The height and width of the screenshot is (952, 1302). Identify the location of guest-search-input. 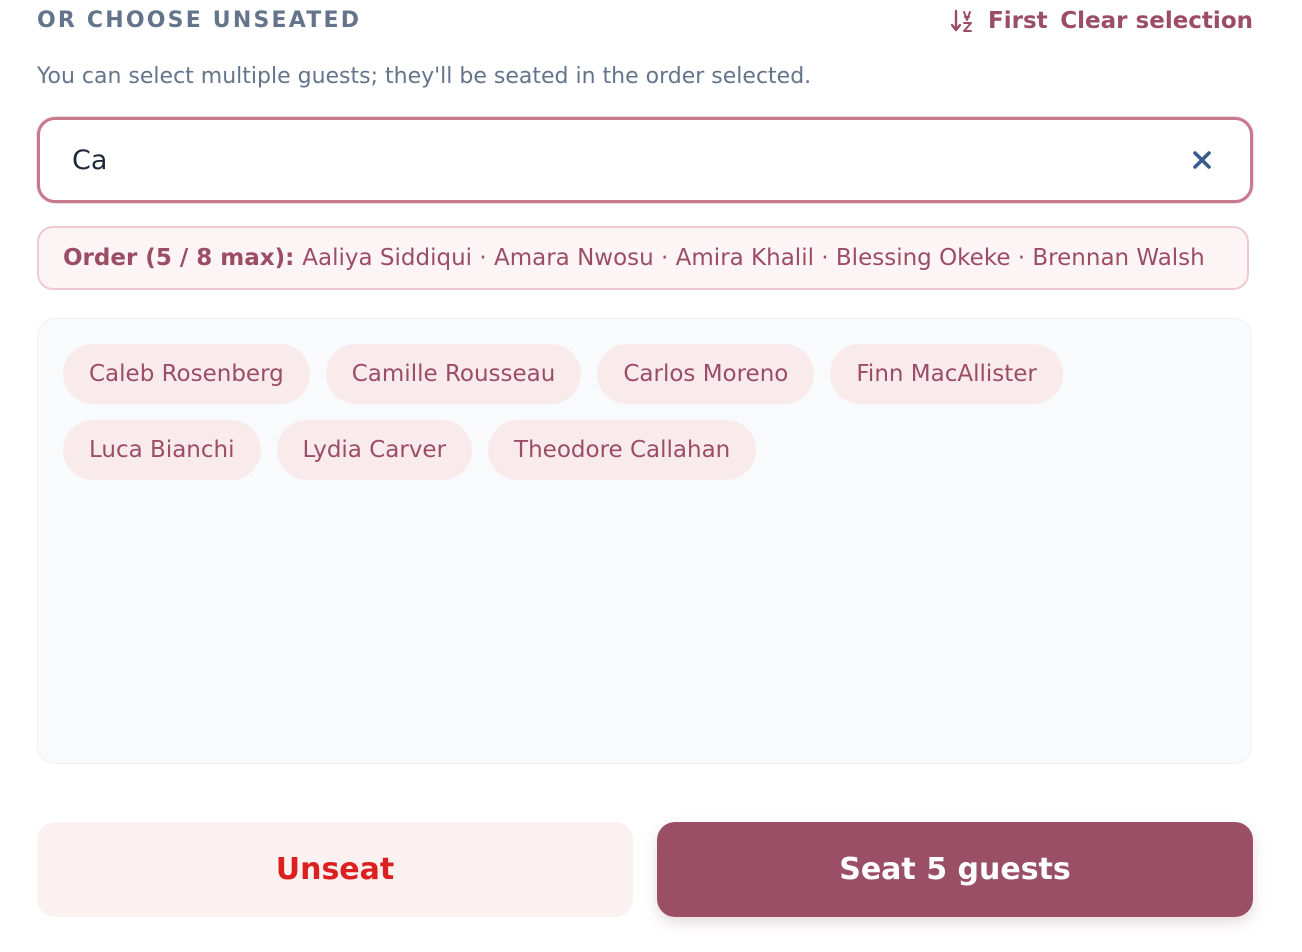
(612, 160).